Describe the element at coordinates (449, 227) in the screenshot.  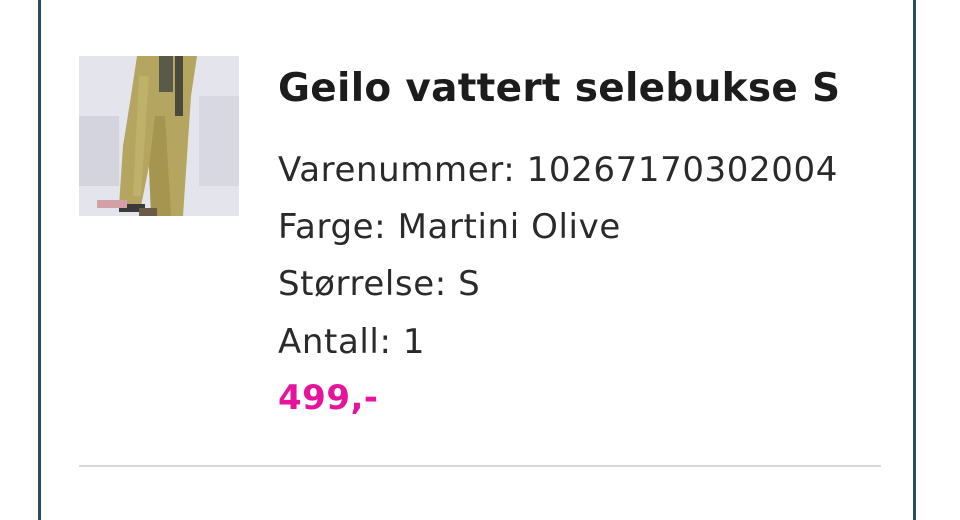
I see `product-color: Farge: Martini Olive` at that location.